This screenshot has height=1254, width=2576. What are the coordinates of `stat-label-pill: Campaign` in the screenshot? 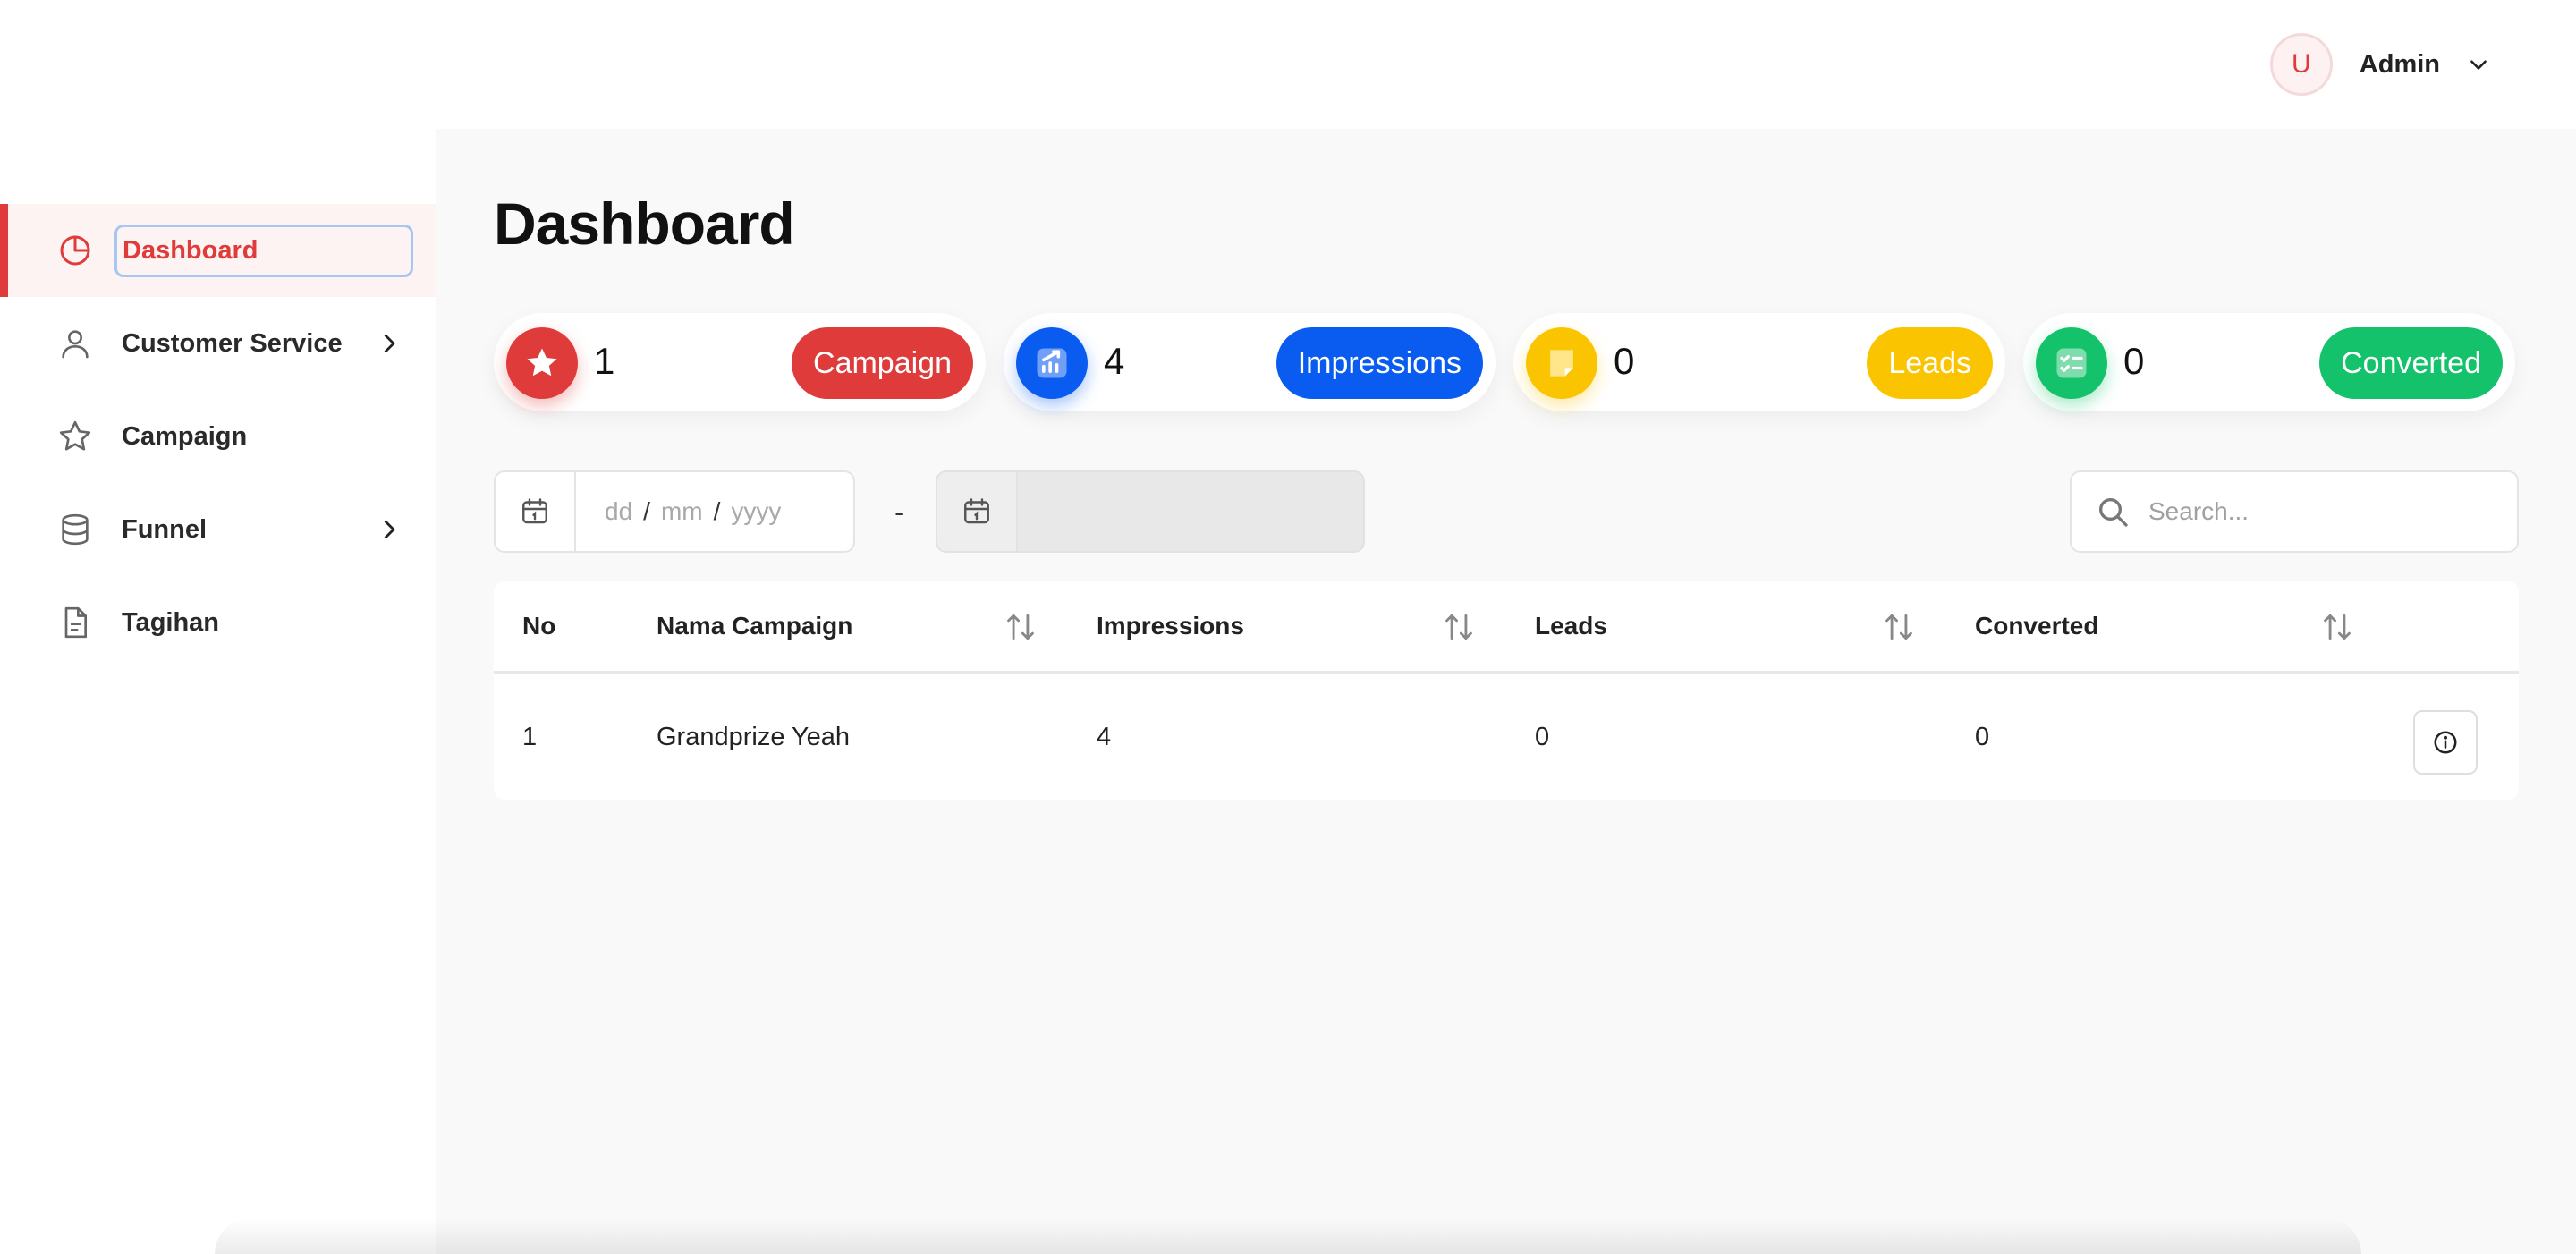 It's located at (882, 363).